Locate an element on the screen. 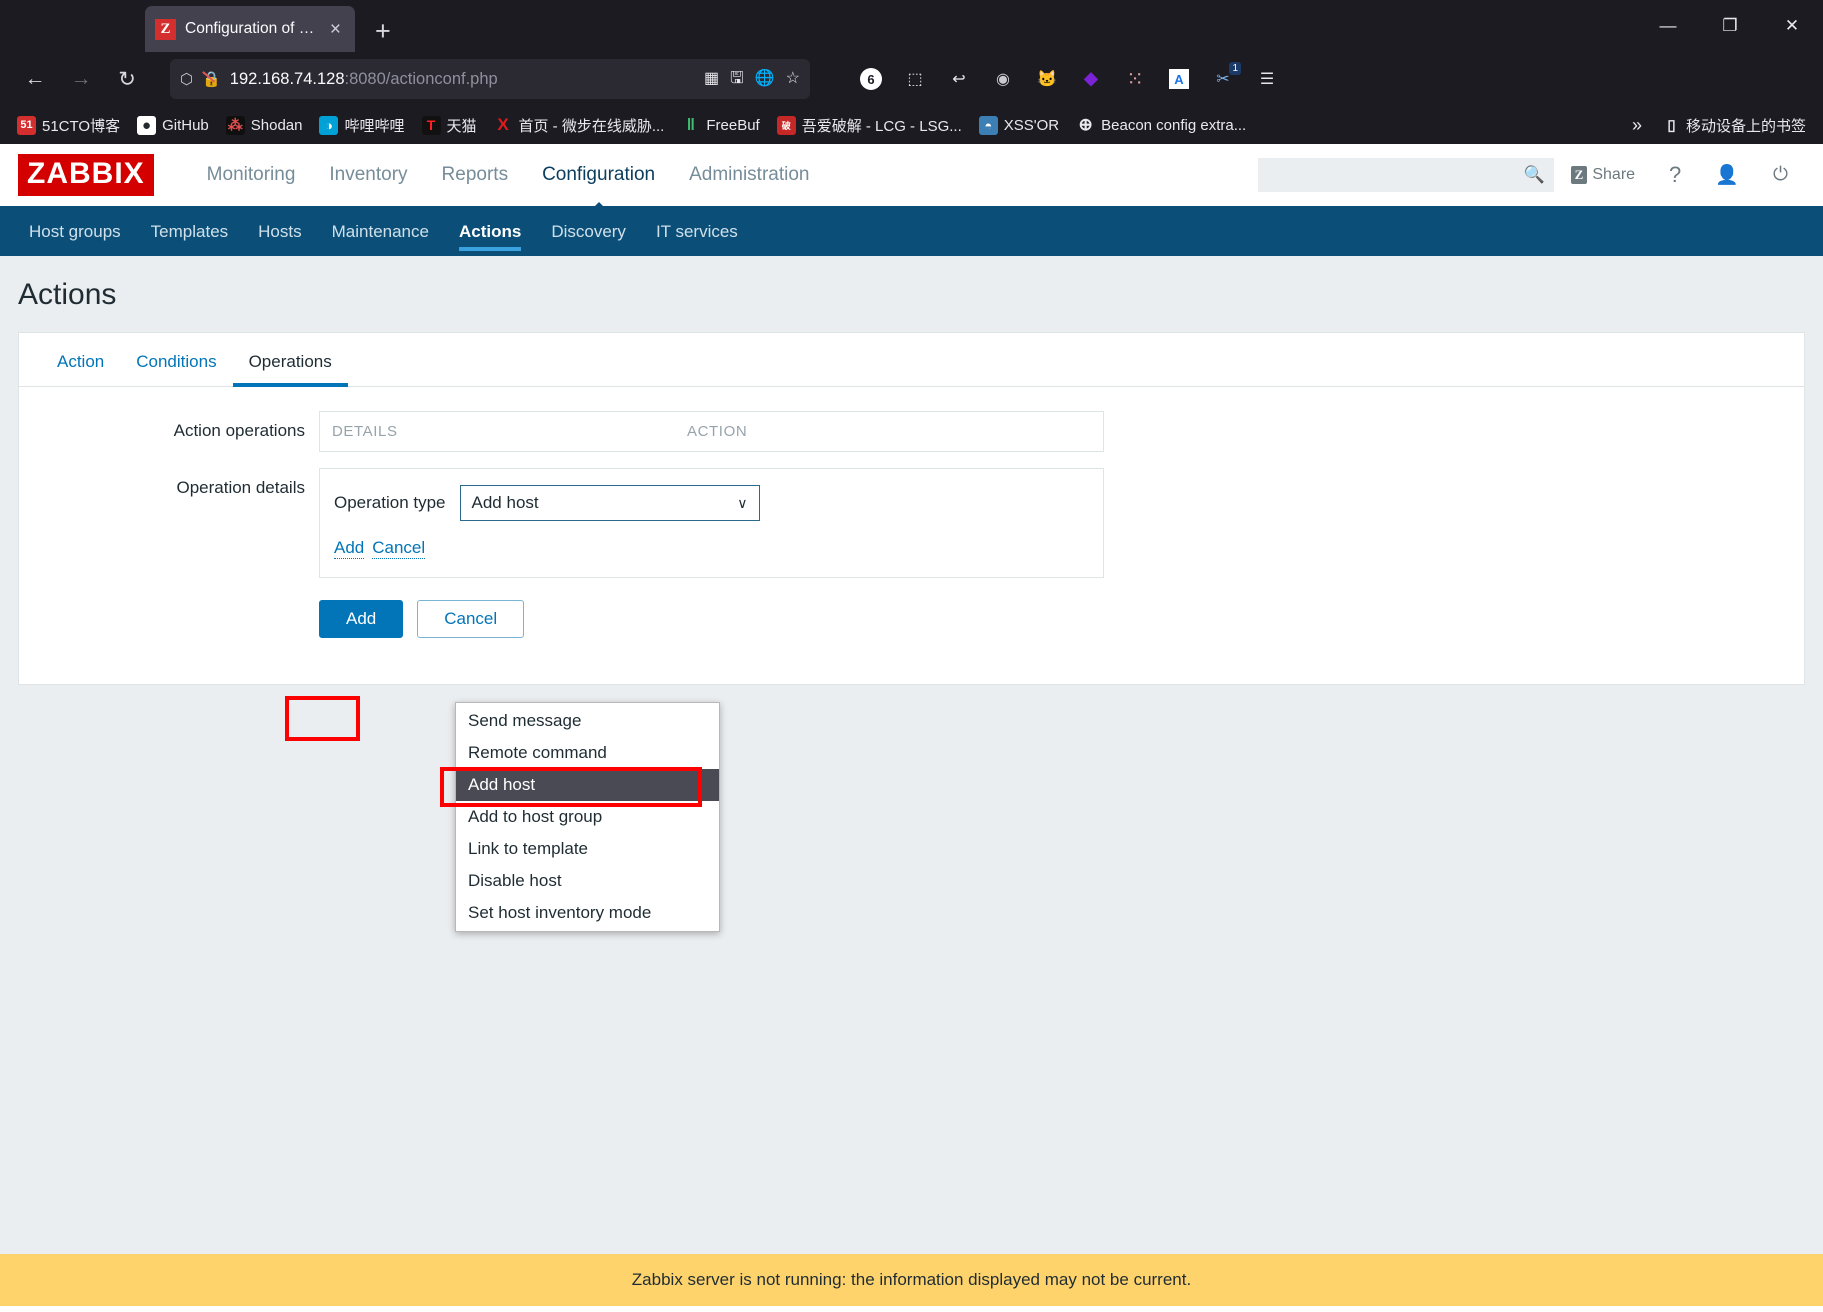  undo-arrow-icon: ↩ is located at coordinates (959, 79).